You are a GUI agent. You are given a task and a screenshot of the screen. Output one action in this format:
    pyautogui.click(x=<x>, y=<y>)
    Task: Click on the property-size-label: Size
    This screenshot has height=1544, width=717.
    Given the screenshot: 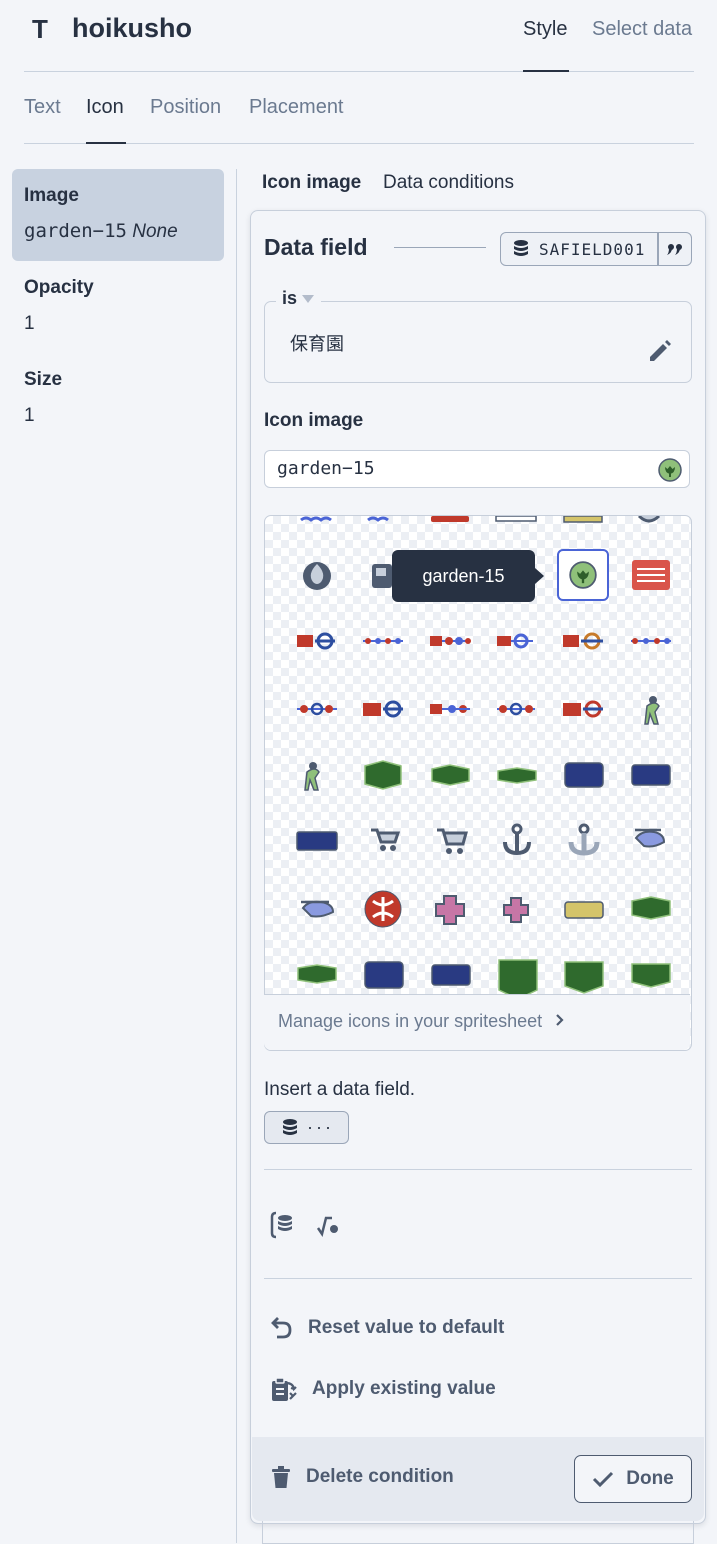 What is the action you would take?
    pyautogui.click(x=43, y=380)
    